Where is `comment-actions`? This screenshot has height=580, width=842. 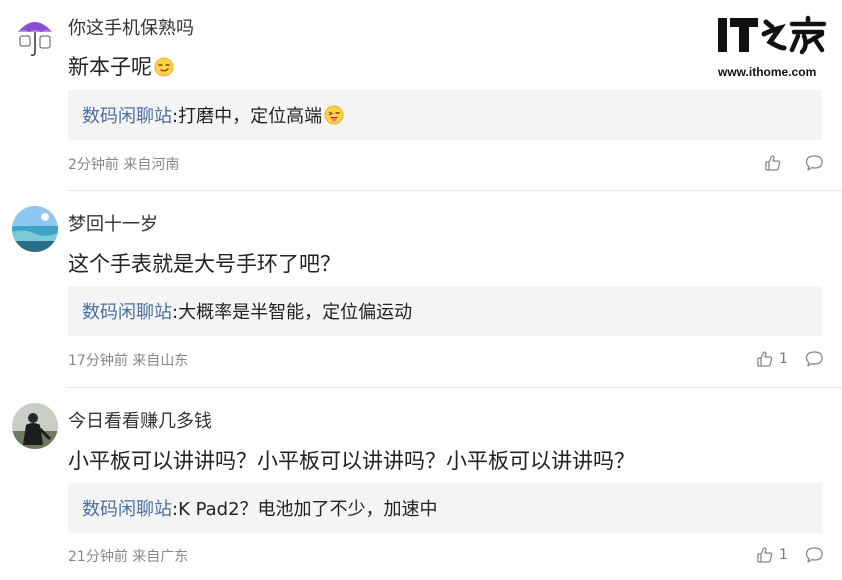
comment-actions is located at coordinates (786, 163).